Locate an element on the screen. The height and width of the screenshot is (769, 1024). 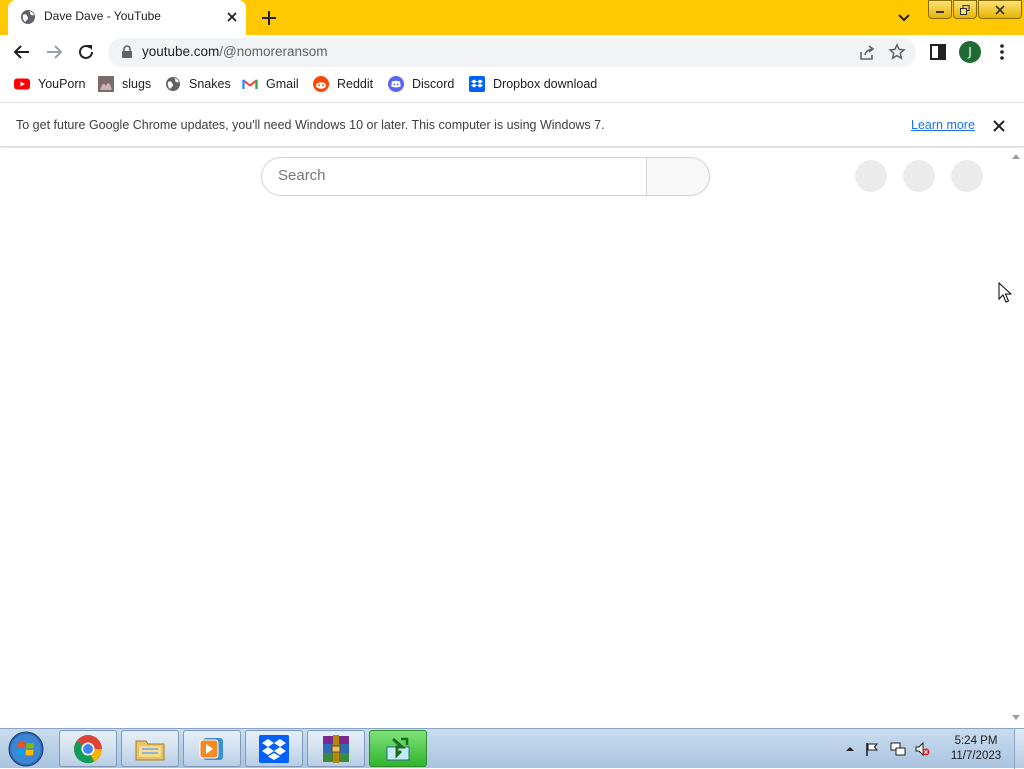
close-tab-icon is located at coordinates (232, 17).